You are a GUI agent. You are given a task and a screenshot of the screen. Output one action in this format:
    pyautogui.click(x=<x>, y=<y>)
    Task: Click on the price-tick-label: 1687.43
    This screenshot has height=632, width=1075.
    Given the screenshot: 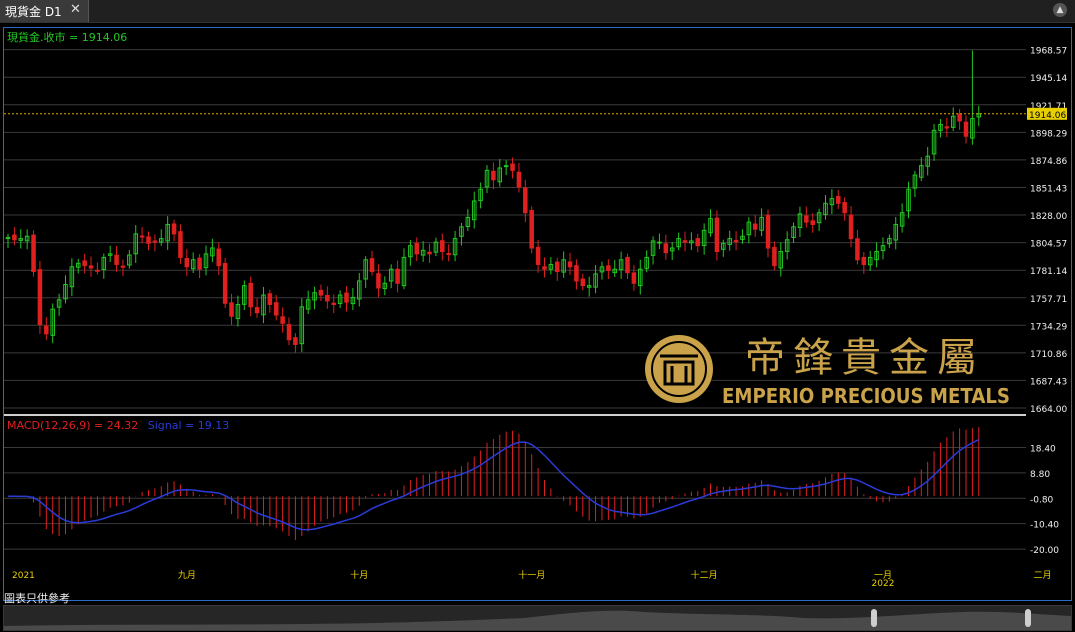 What is the action you would take?
    pyautogui.click(x=1048, y=382)
    